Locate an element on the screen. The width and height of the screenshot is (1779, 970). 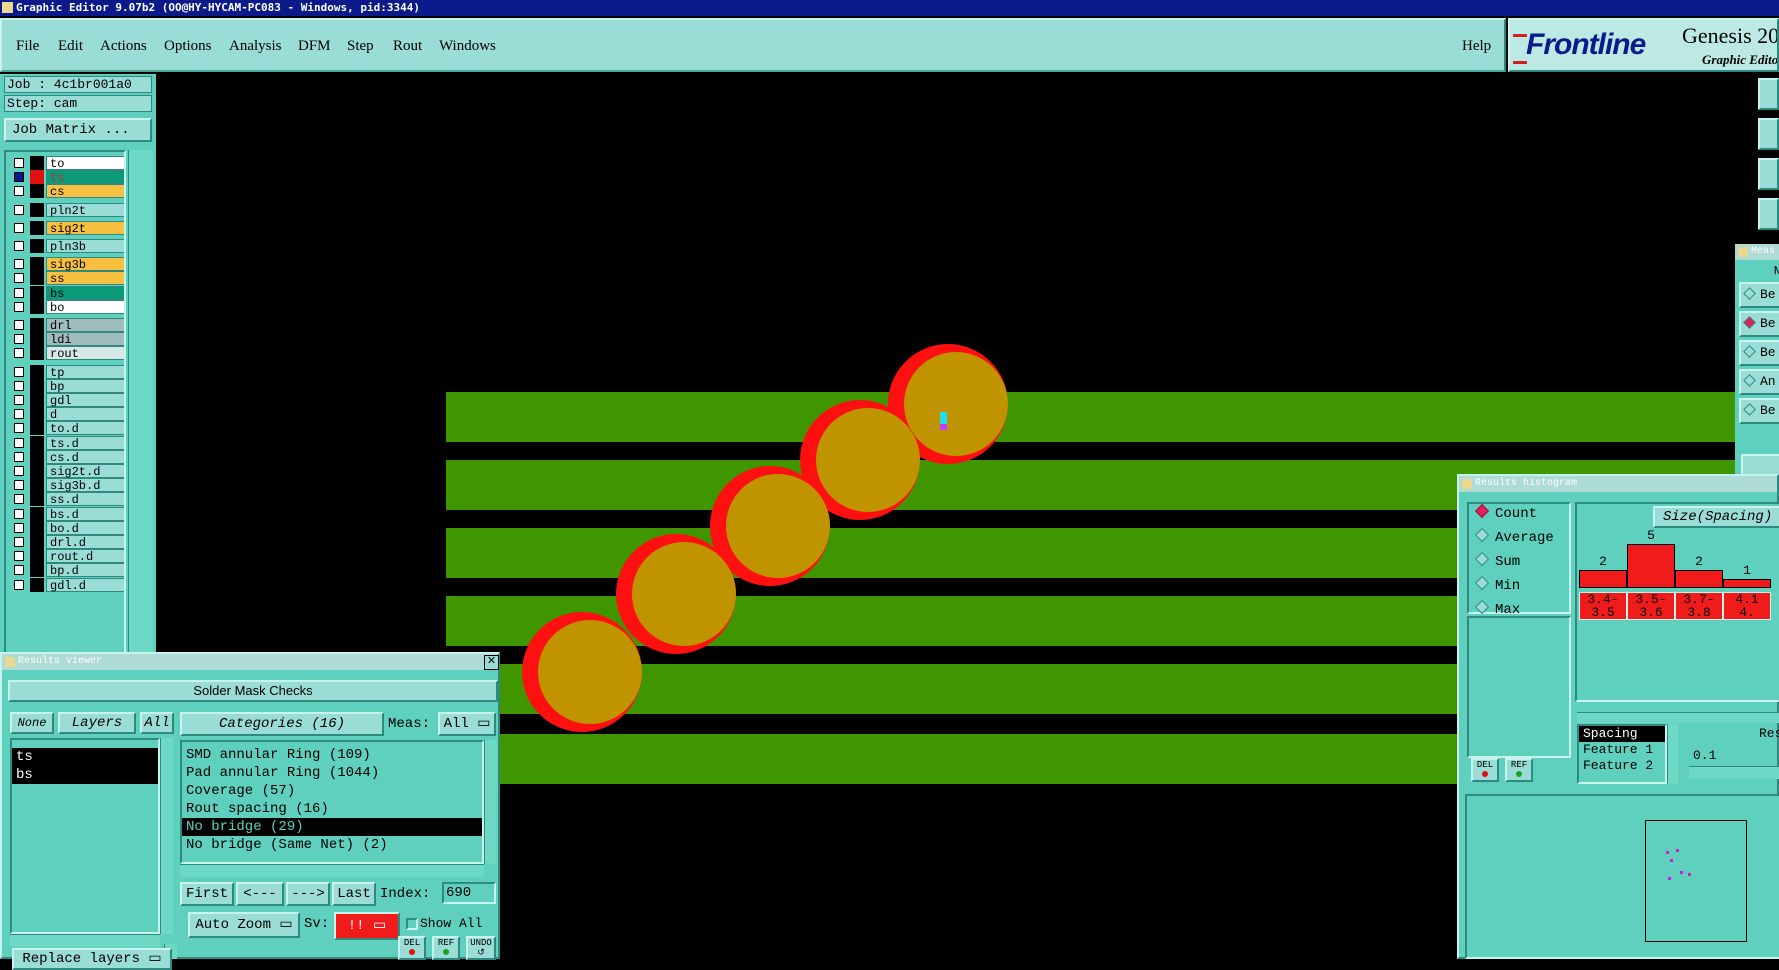
layer-row-to: to is located at coordinates (67, 163).